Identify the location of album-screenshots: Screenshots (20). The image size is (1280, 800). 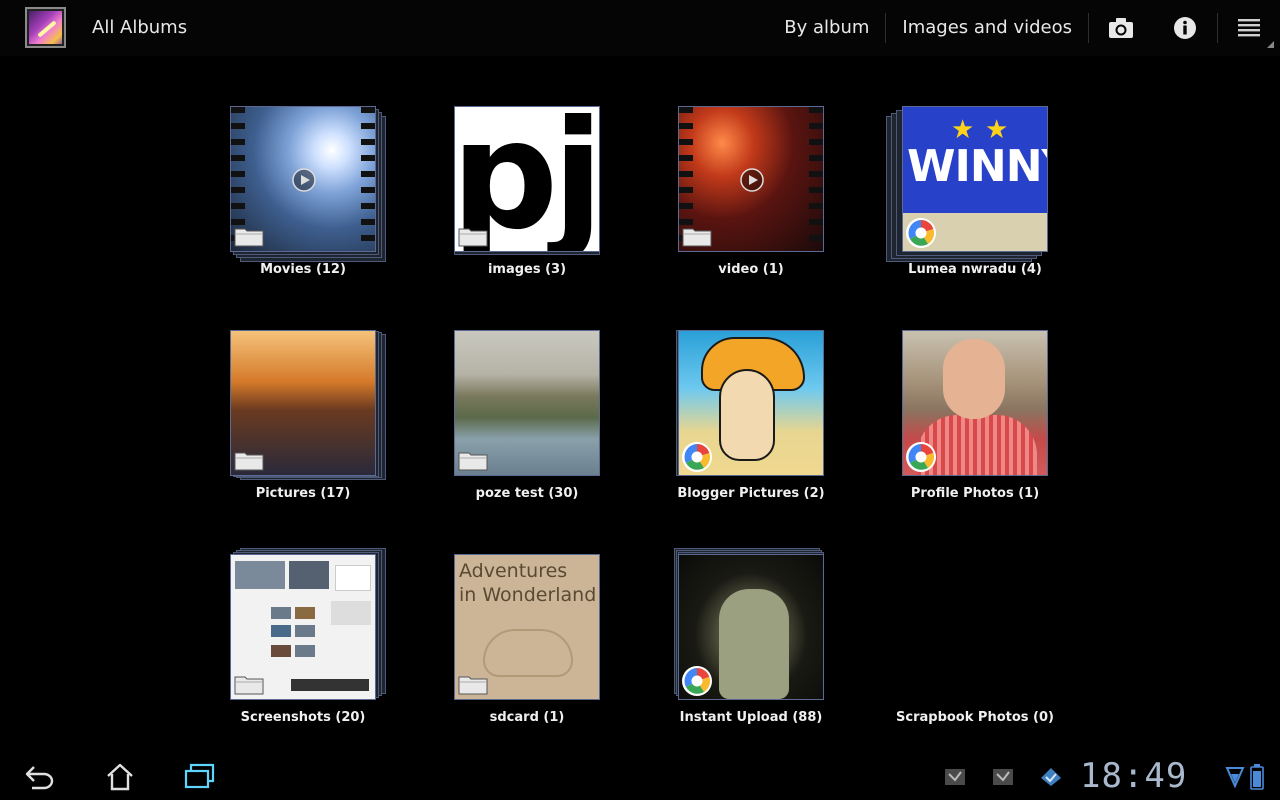
(300, 646).